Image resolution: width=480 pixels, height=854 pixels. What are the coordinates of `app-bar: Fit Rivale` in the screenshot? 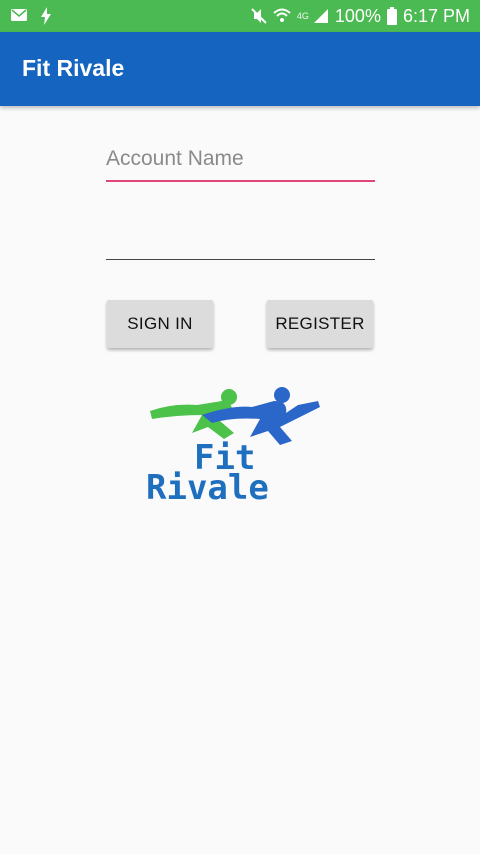 It's located at (240, 69).